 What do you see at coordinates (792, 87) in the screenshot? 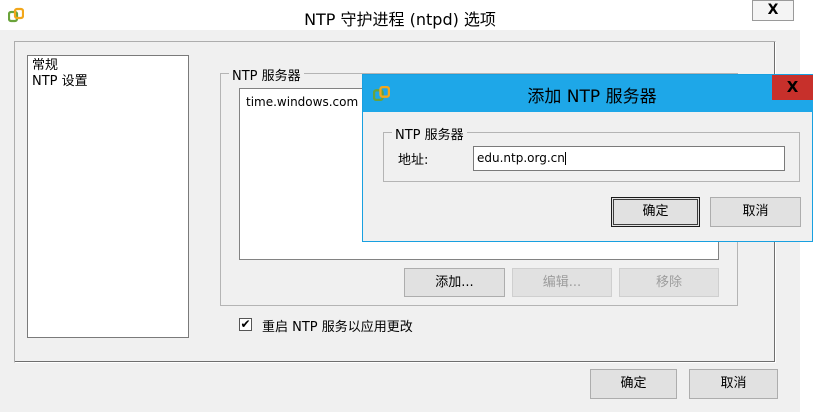
I see `dialog-close-button: X` at bounding box center [792, 87].